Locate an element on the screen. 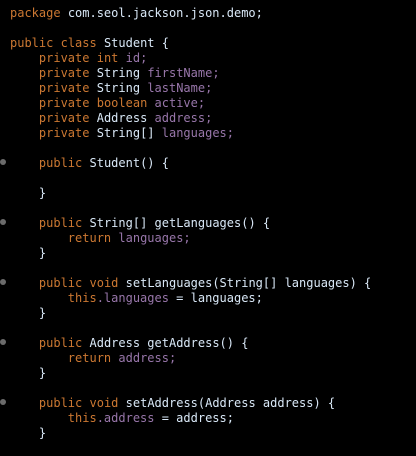 This screenshot has height=456, width=416. code-line-field: private String[] languages; is located at coordinates (122, 133).